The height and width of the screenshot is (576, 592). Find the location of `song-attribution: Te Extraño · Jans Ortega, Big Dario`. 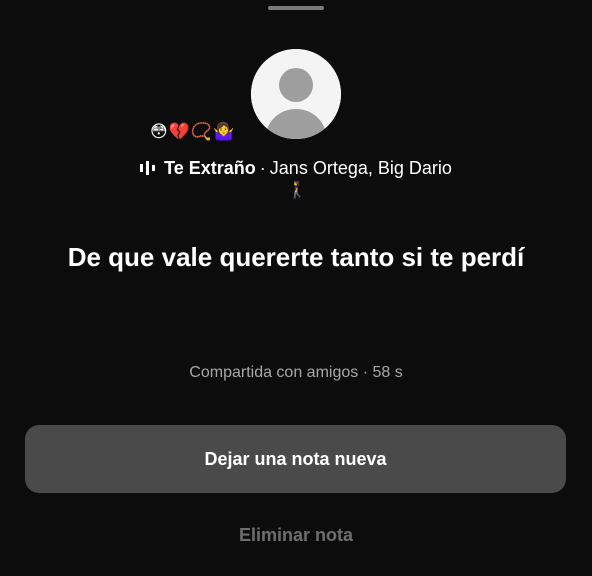

song-attribution: Te Extraño · Jans Ortega, Big Dario is located at coordinates (296, 168).